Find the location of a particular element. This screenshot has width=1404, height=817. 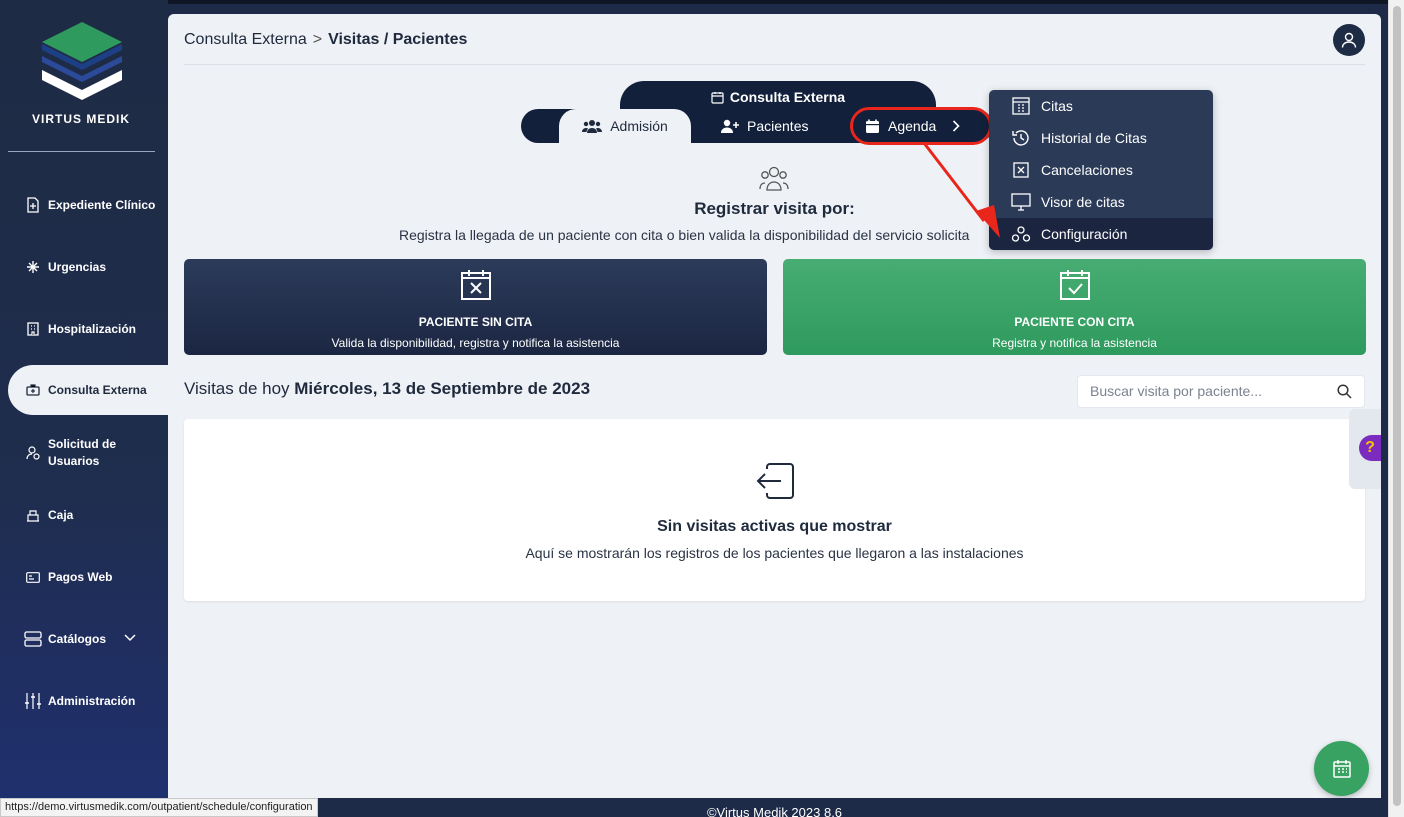

card-title: PACIENTE SIN CITA is located at coordinates (475, 322).